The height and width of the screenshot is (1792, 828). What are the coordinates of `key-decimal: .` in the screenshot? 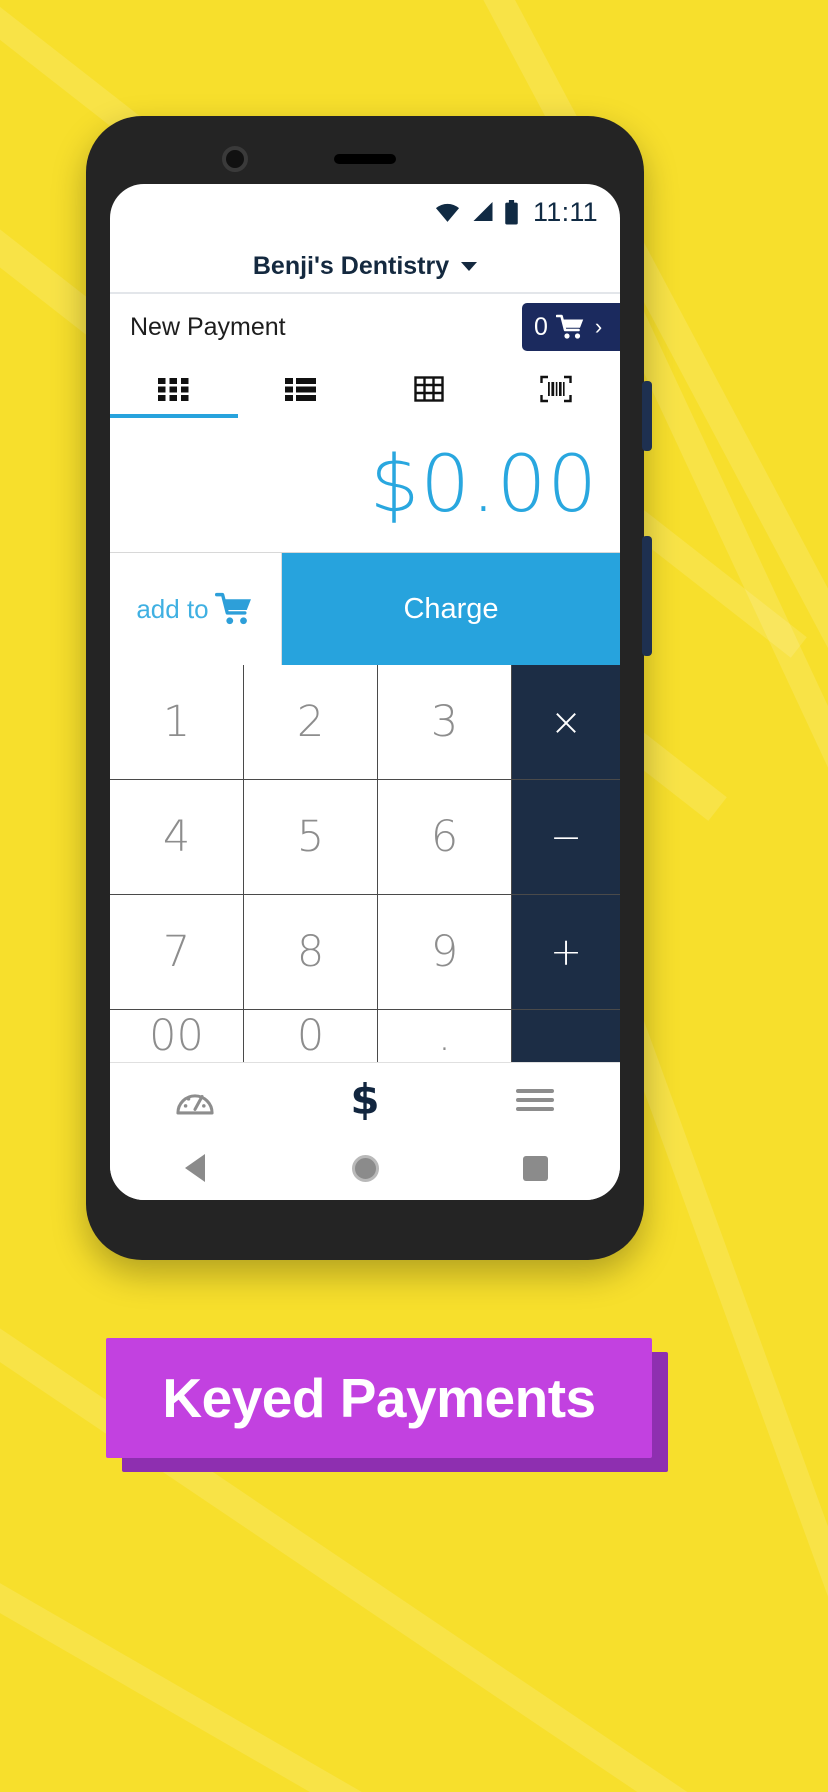 It's located at (445, 1036).